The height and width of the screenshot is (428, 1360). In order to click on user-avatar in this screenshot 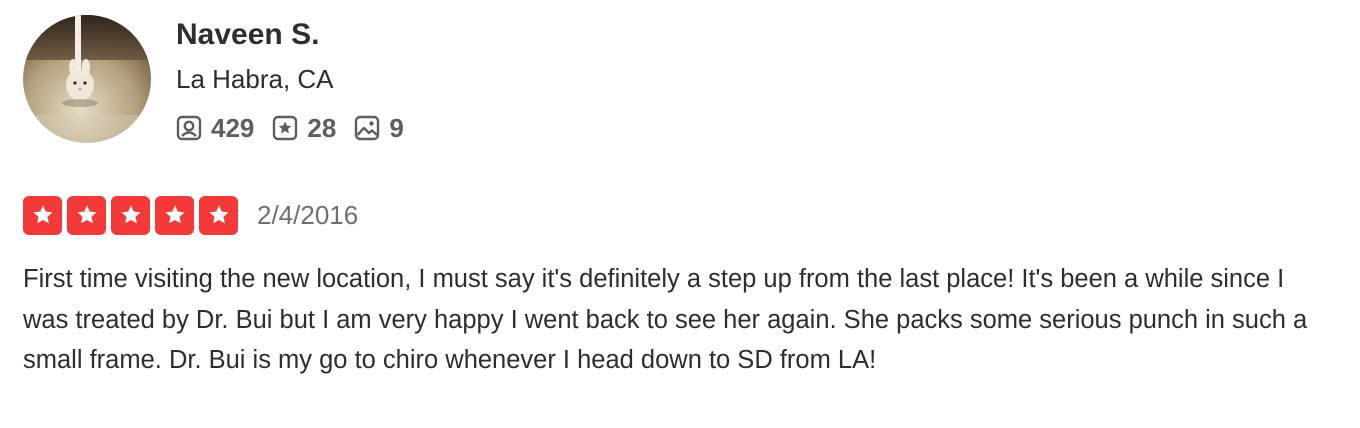, I will do `click(87, 79)`.